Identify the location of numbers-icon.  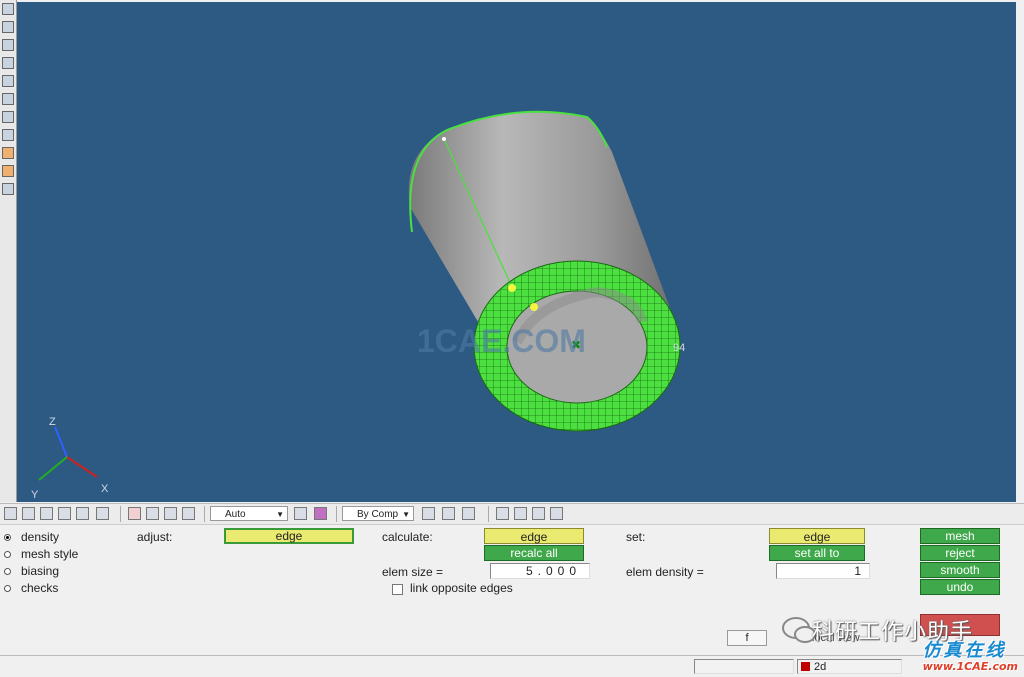
(8, 135).